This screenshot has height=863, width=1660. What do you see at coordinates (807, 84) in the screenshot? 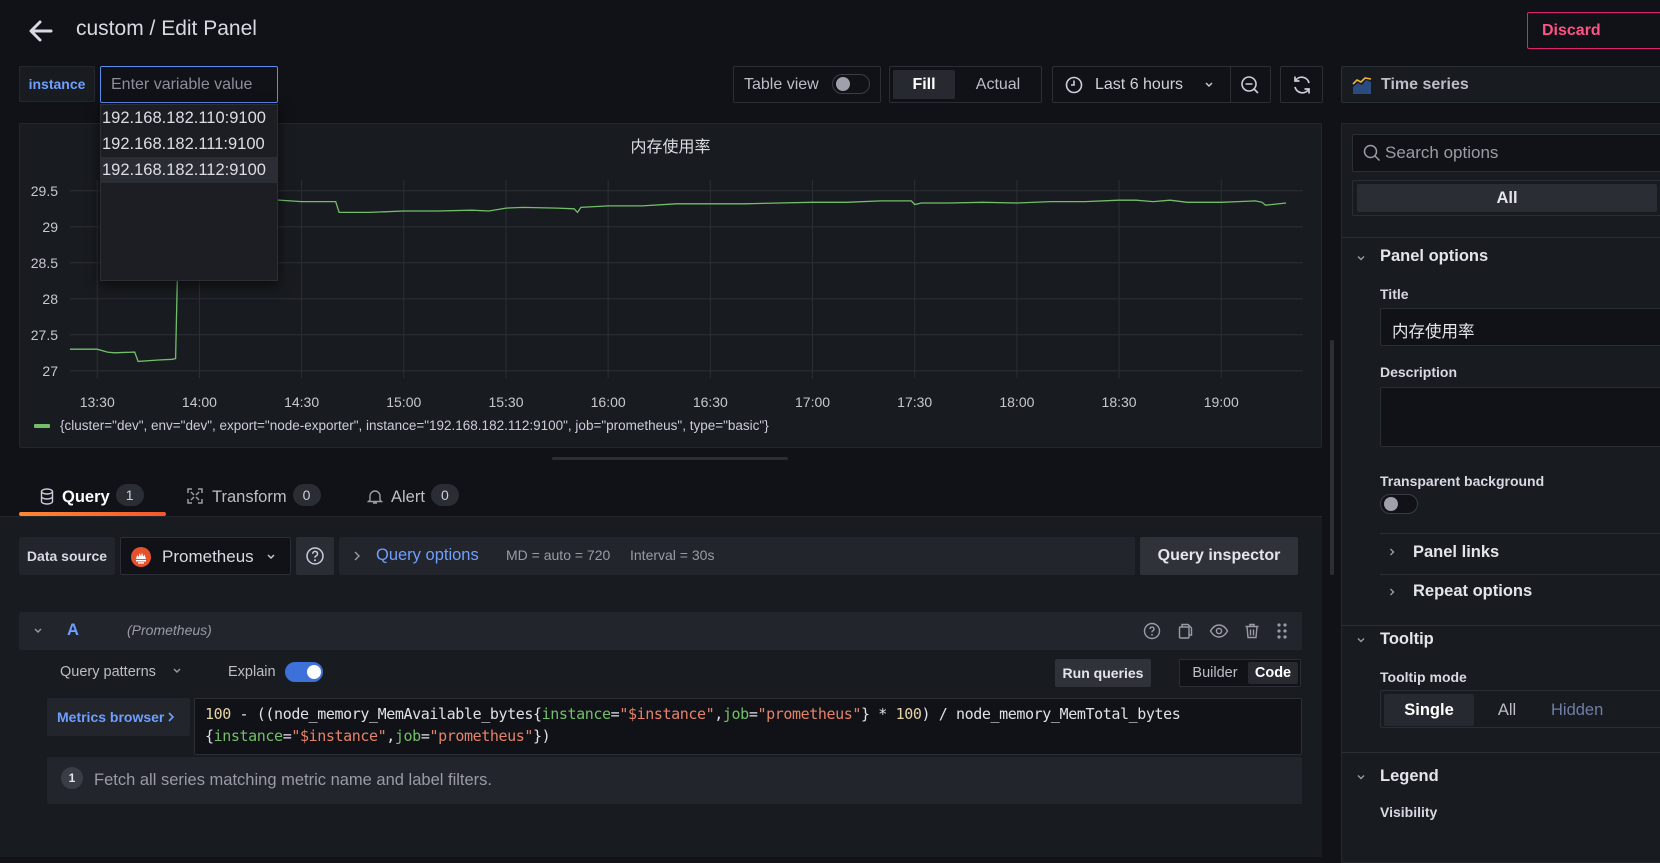
I see `table-view-toggle: Table view` at bounding box center [807, 84].